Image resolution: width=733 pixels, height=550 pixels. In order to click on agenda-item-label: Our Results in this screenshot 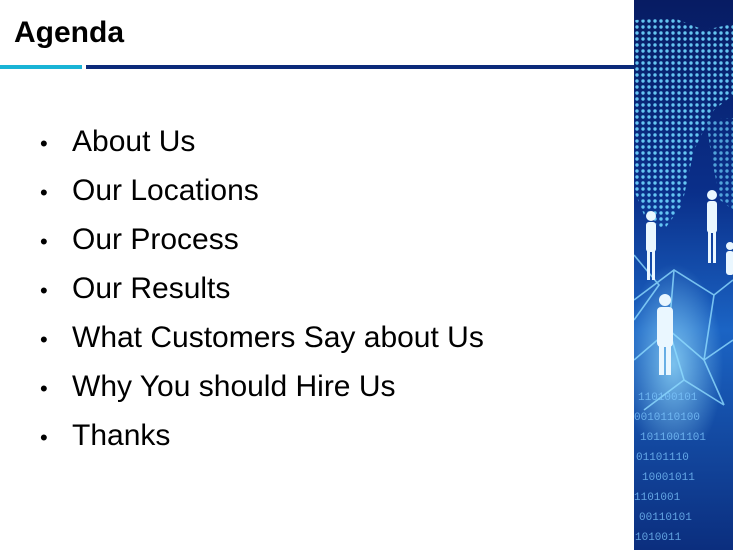, I will do `click(151, 288)`.